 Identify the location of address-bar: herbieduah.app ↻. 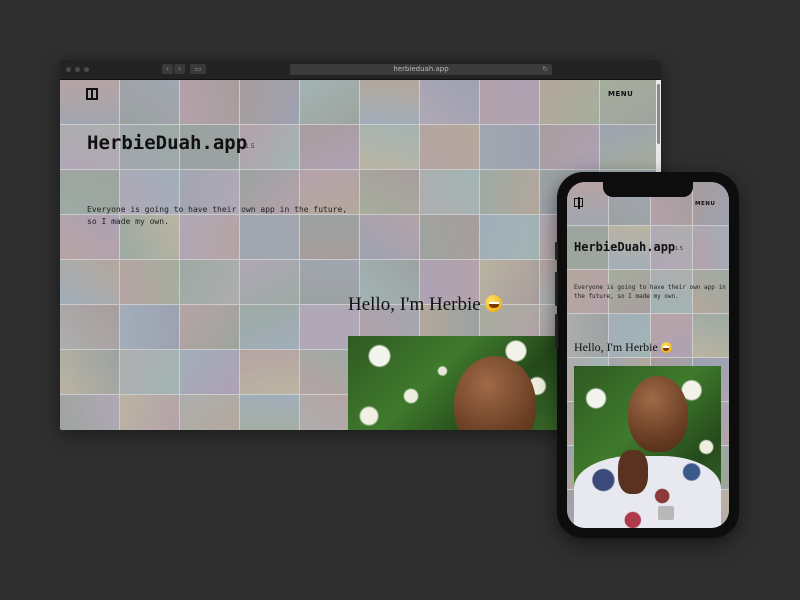
(421, 69).